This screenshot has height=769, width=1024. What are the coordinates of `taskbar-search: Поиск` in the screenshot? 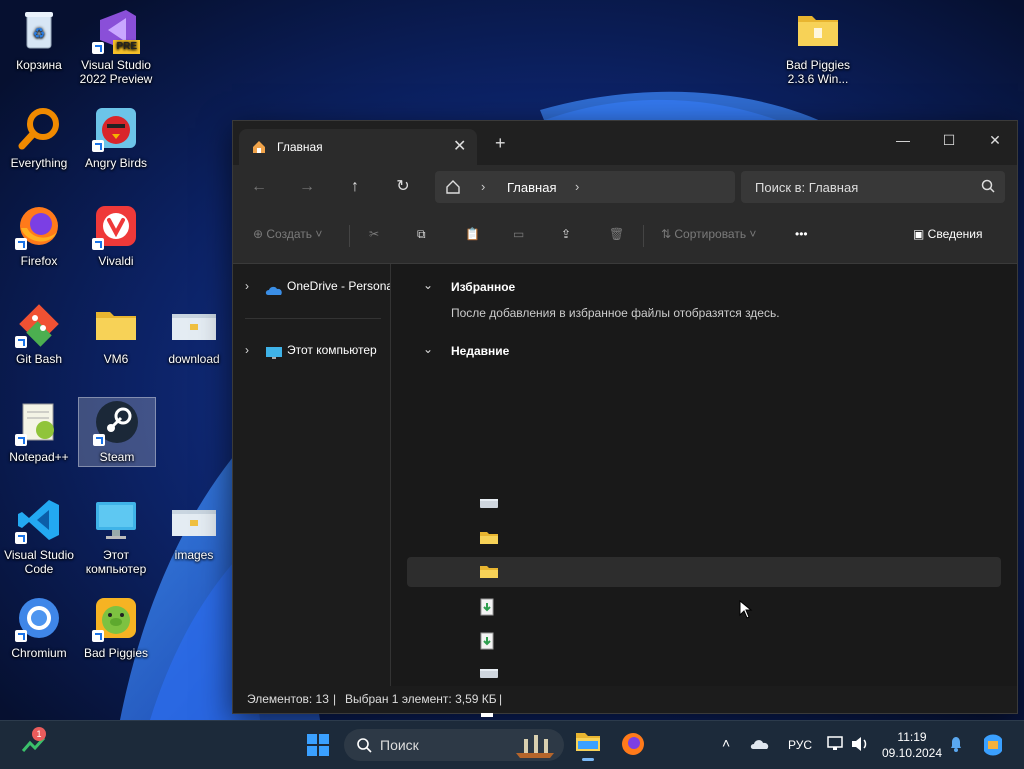 It's located at (454, 745).